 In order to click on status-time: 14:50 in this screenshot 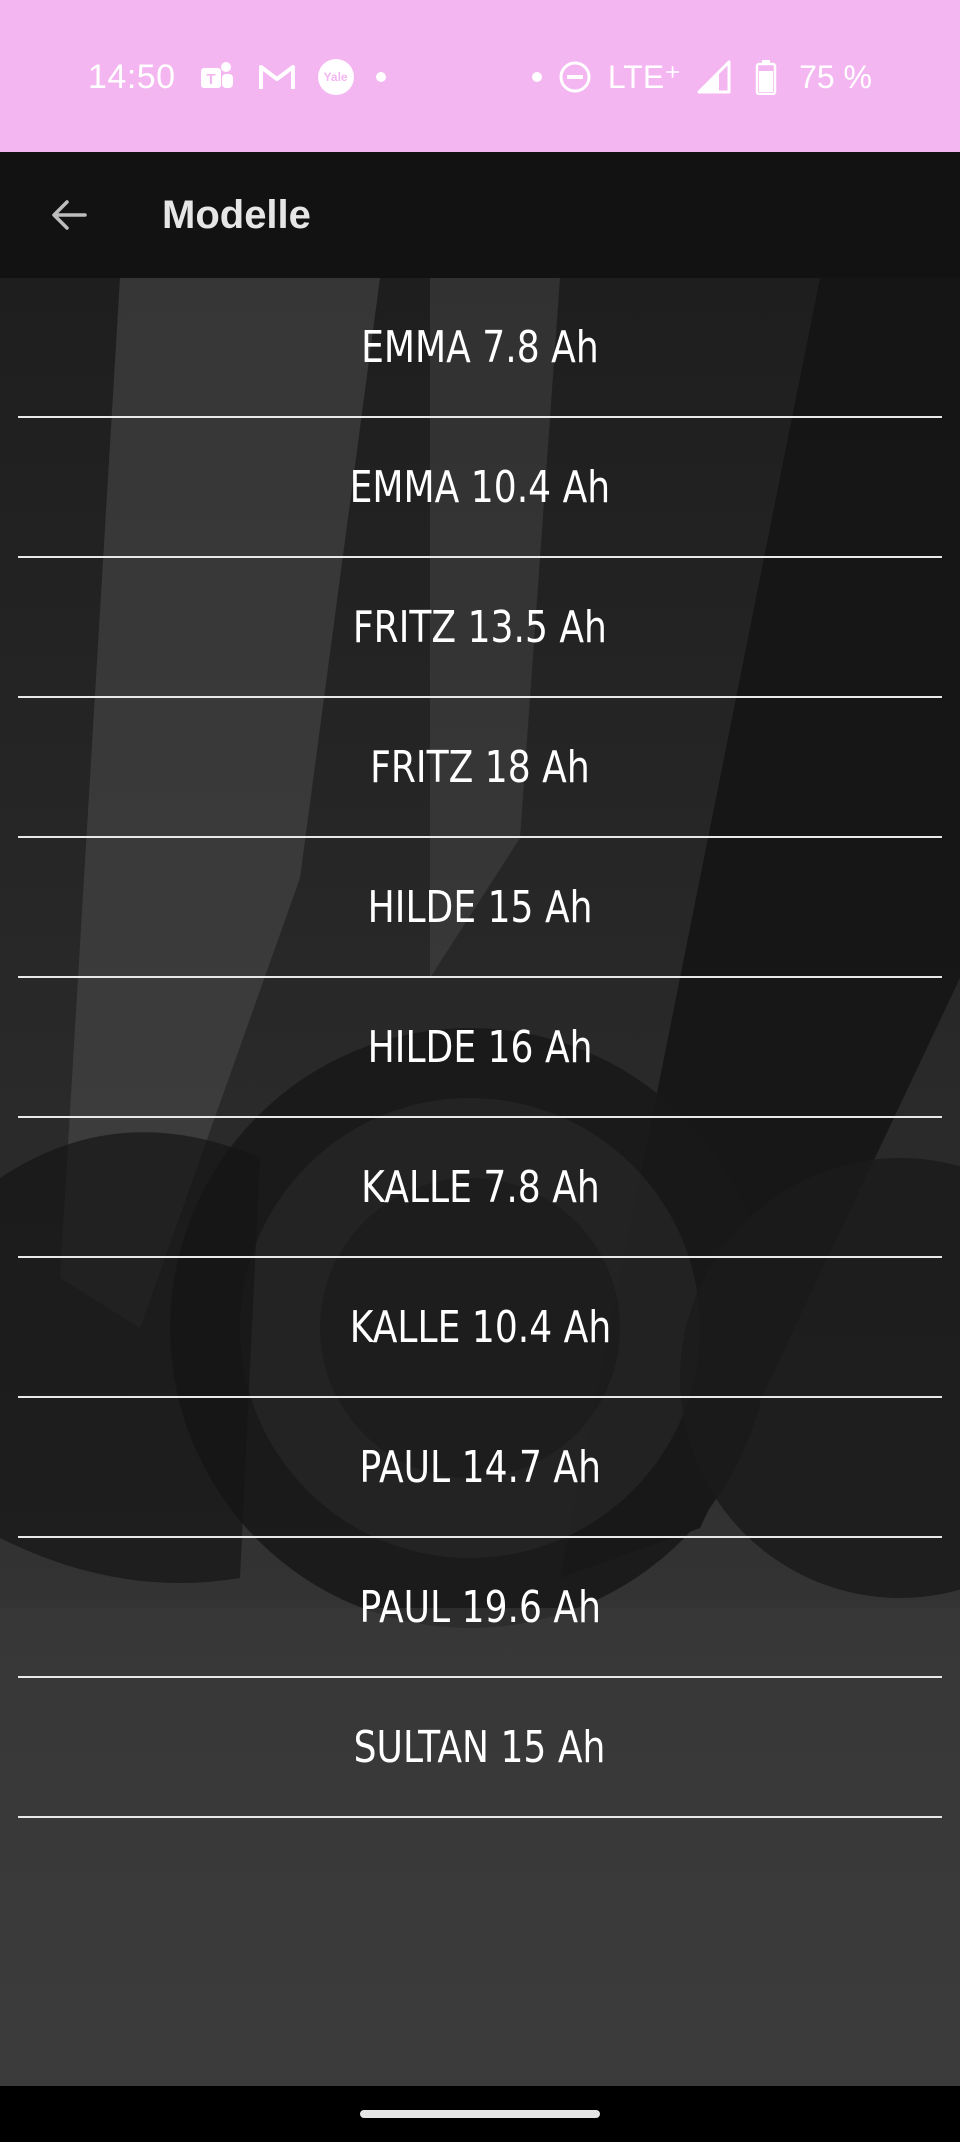, I will do `click(132, 76)`.